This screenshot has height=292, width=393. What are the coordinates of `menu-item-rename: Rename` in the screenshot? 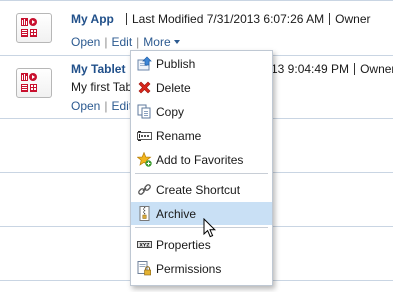 It's located at (201, 135).